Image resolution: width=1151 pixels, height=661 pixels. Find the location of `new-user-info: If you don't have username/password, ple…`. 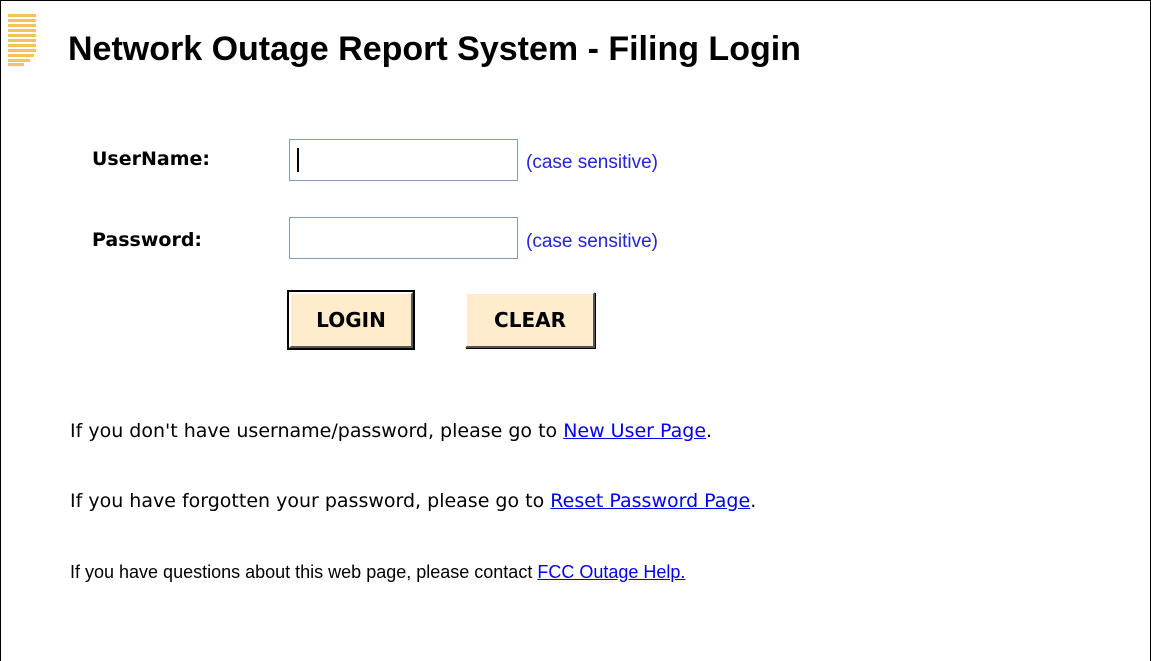

new-user-info: If you don't have username/password, ple… is located at coordinates (391, 431).